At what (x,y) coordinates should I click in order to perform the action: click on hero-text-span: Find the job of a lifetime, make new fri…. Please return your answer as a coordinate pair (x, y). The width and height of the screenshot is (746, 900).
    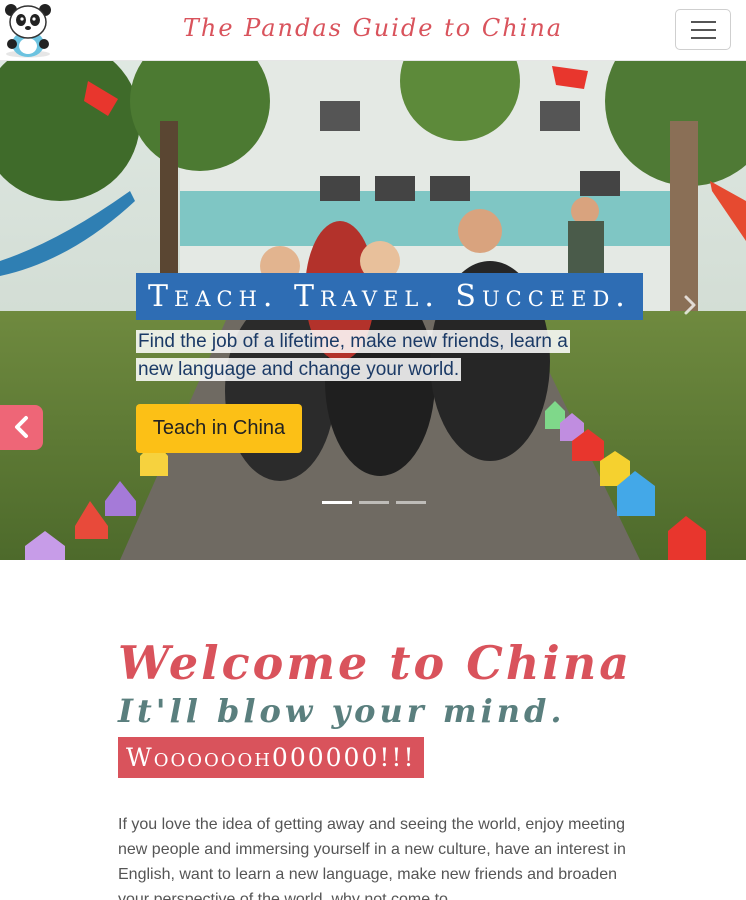
    Looking at the image, I should click on (353, 355).